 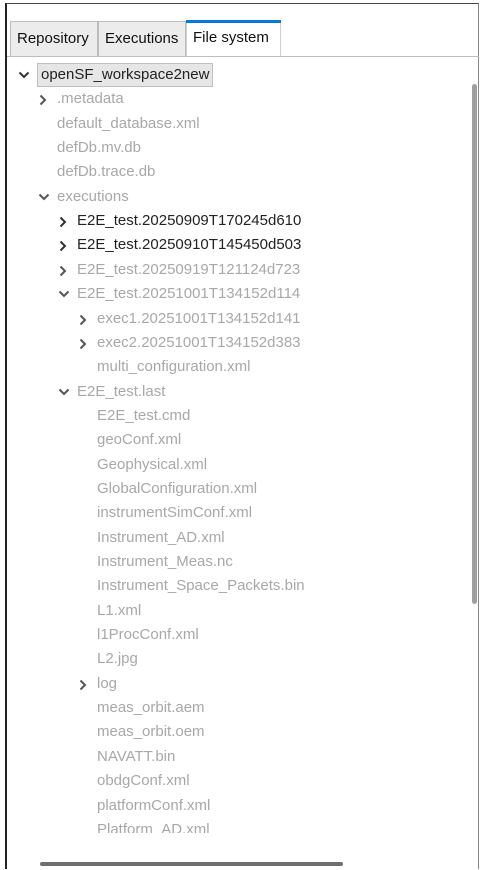 I want to click on tree-item: E2E_test.20251001T134152d114, so click(x=178, y=294).